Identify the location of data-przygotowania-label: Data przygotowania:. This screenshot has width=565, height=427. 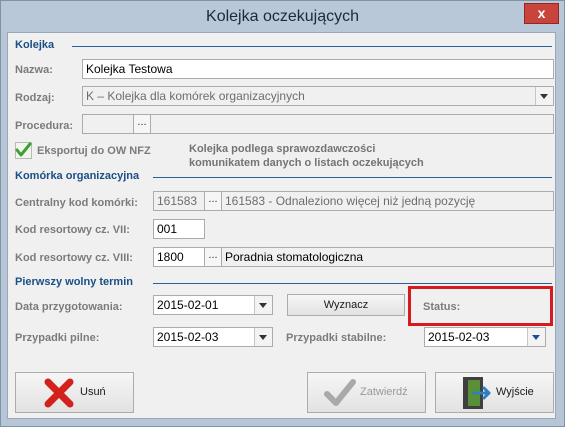
(69, 307).